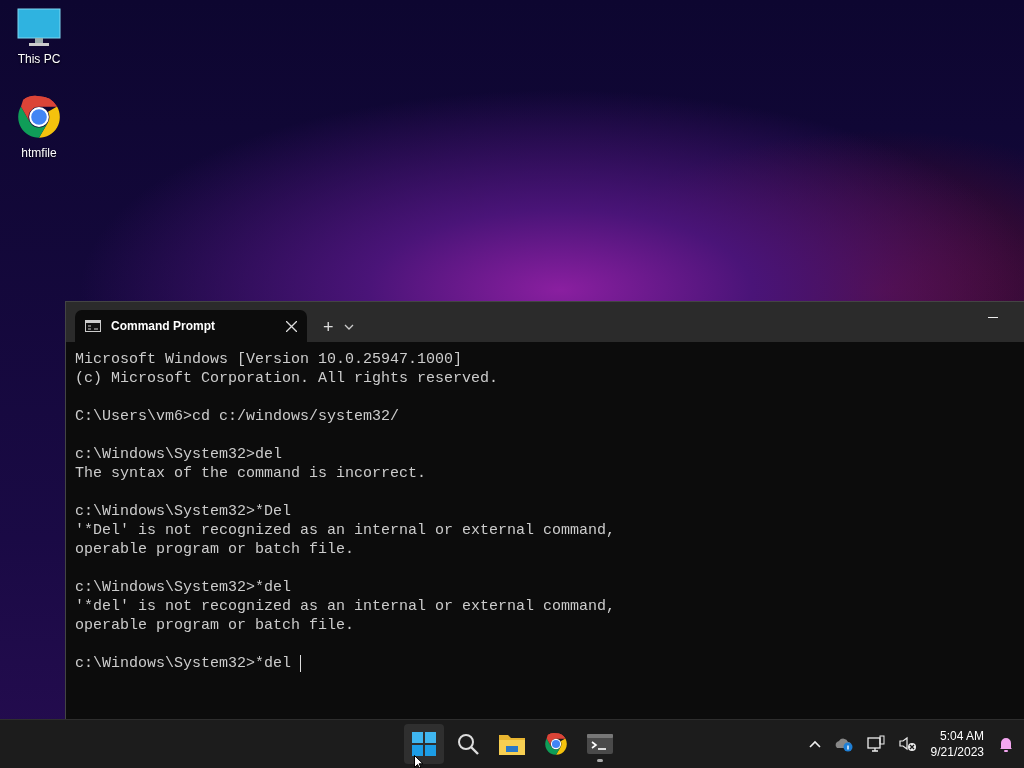  Describe the element at coordinates (468, 744) in the screenshot. I see `search-icon` at that location.